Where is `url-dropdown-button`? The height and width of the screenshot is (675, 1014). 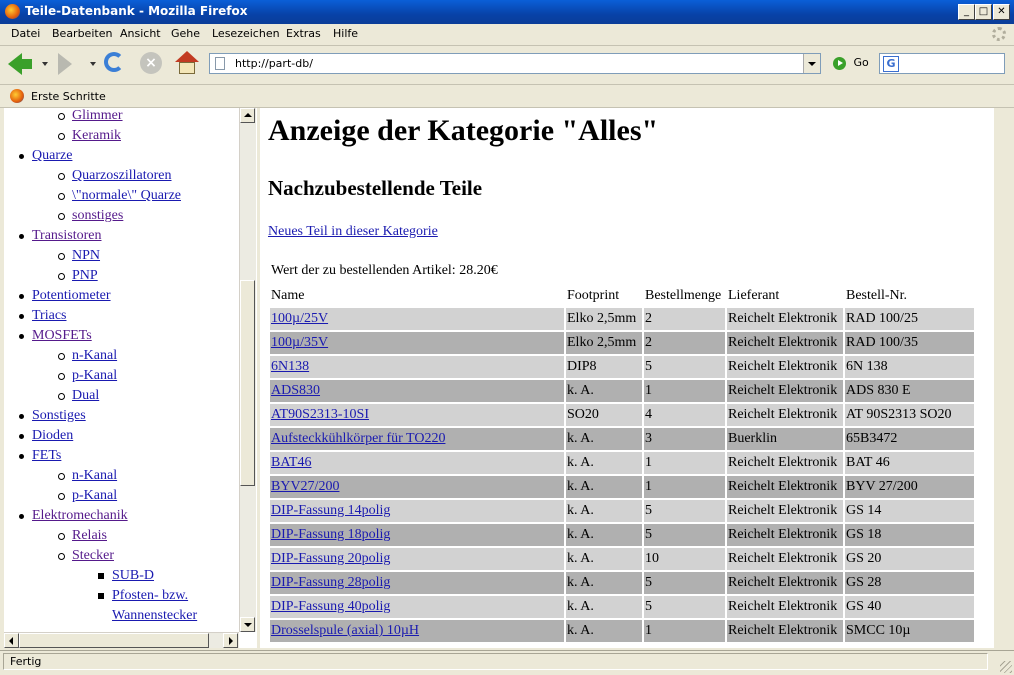
url-dropdown-button is located at coordinates (811, 63).